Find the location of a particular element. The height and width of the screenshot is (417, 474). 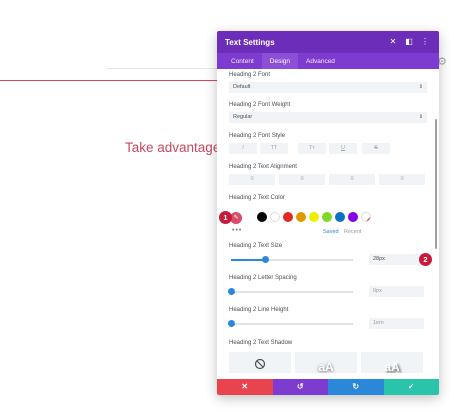

align-left-icon: ≡ is located at coordinates (252, 179).